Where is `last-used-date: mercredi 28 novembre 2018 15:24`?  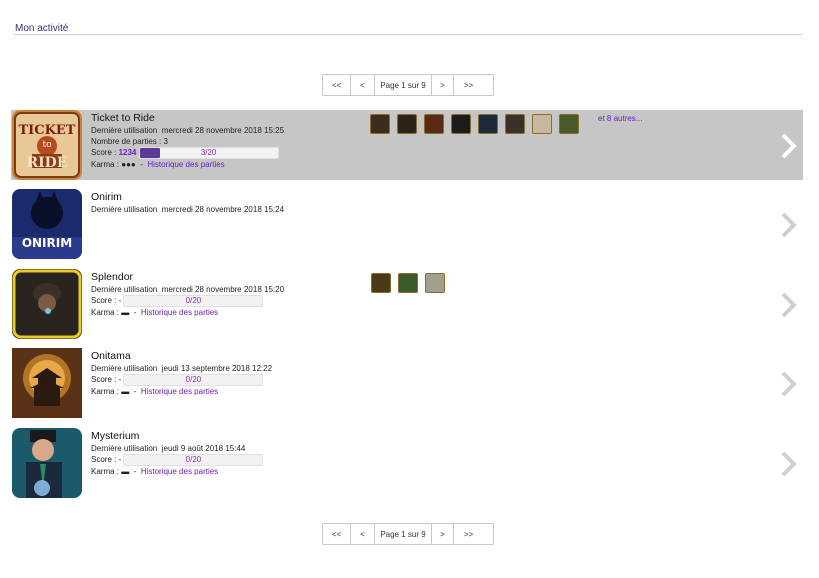 last-used-date: mercredi 28 novembre 2018 15:24 is located at coordinates (223, 209).